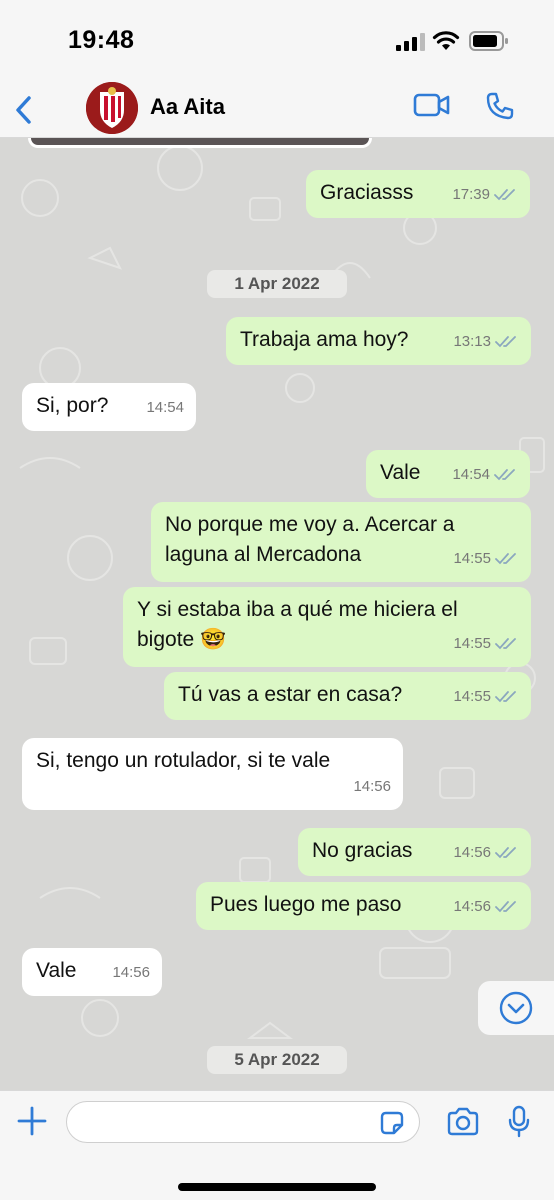  I want to click on message-meta: 17:39, so click(485, 195).